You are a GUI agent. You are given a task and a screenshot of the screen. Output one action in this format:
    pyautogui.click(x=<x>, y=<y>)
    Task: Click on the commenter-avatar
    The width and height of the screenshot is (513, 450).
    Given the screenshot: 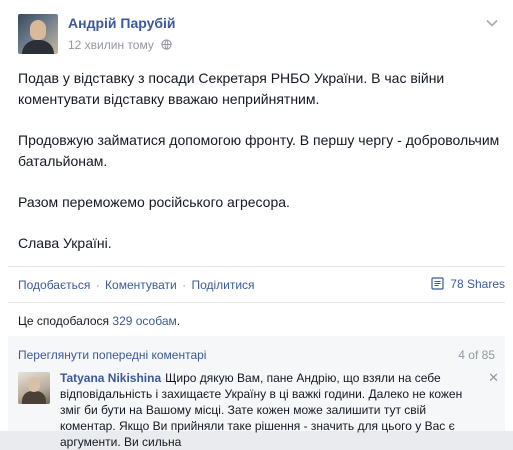 What is the action you would take?
    pyautogui.click(x=34, y=388)
    